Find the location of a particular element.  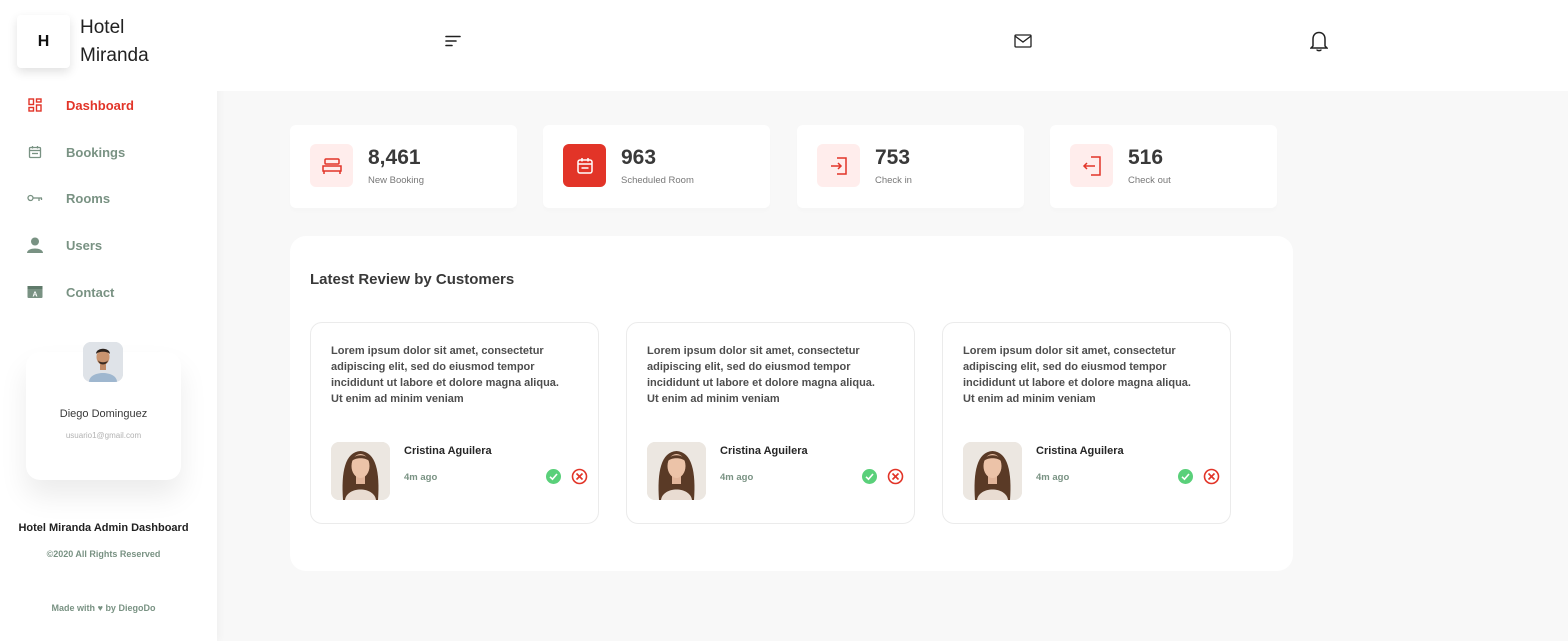

sidebar-item-bookings: Bookings is located at coordinates (76, 152).